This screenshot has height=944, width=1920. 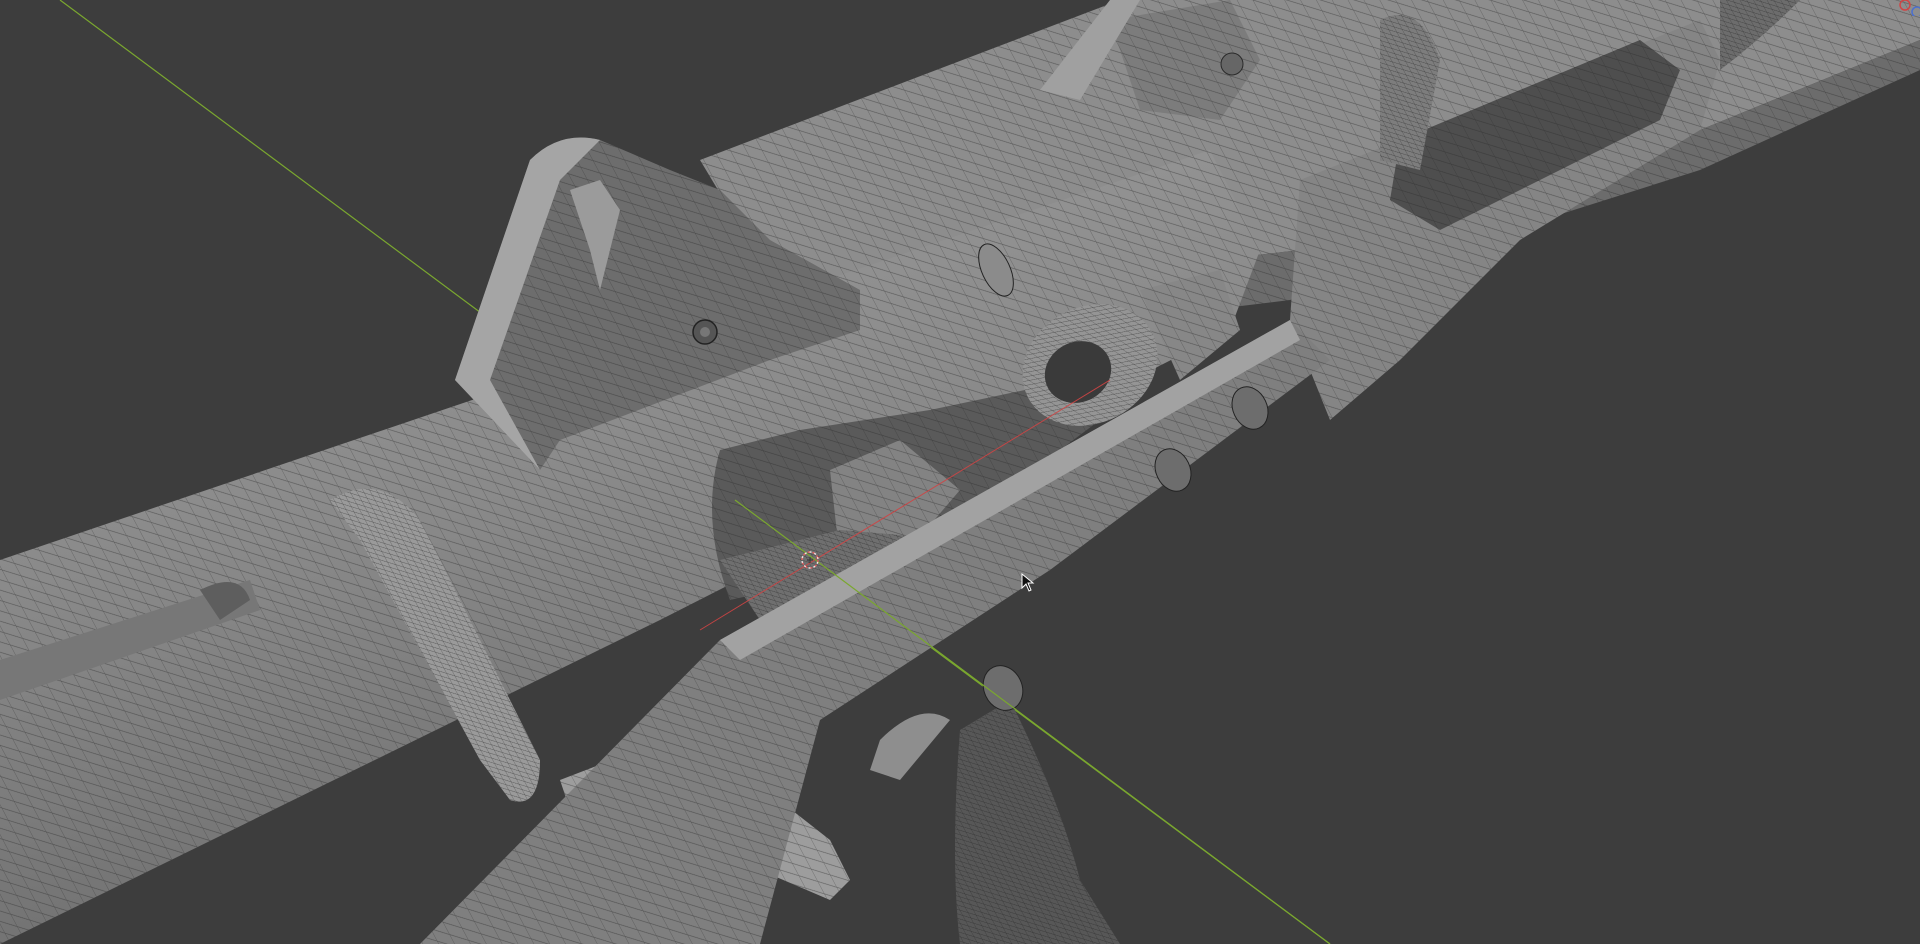 I want to click on grip-slot, so click(x=910, y=746).